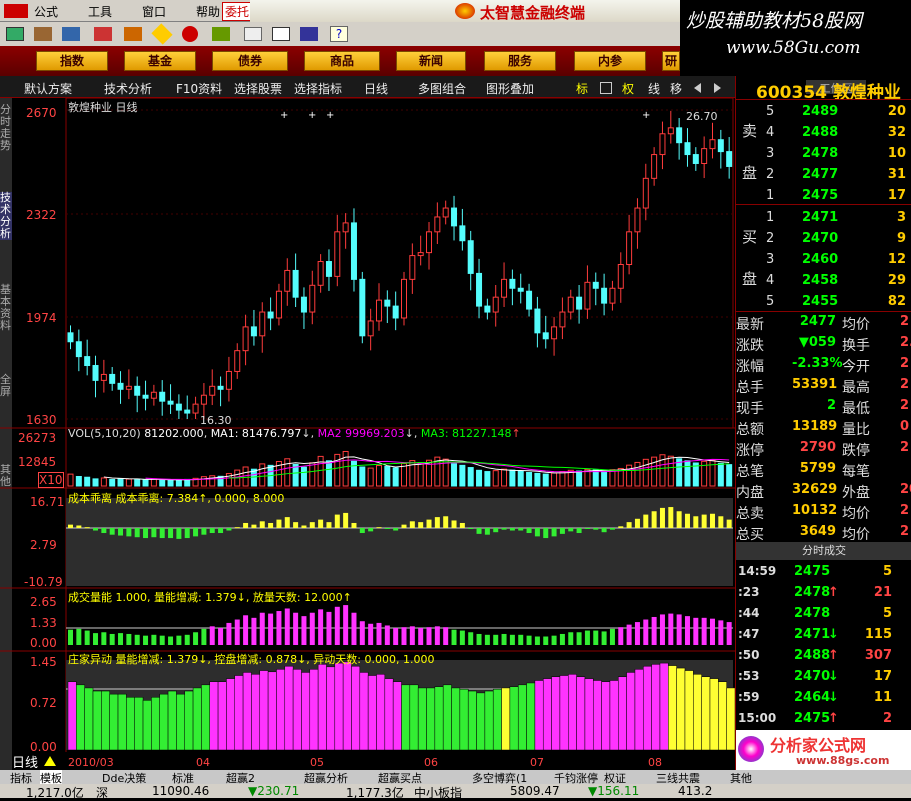  Describe the element at coordinates (442, 88) in the screenshot. I see `multi-chart-tab: 多图组合` at that location.